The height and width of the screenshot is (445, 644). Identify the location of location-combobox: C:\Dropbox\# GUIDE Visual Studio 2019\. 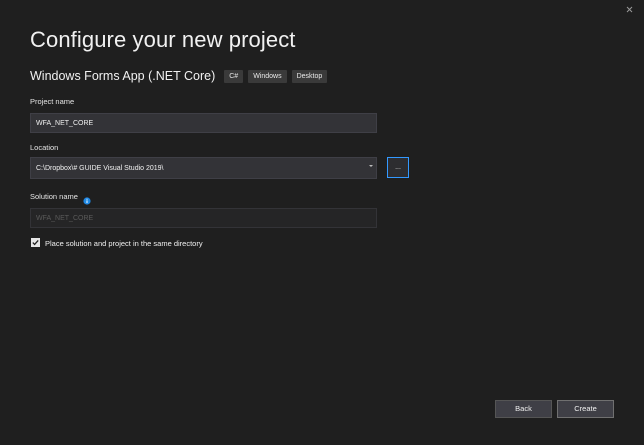
(203, 168).